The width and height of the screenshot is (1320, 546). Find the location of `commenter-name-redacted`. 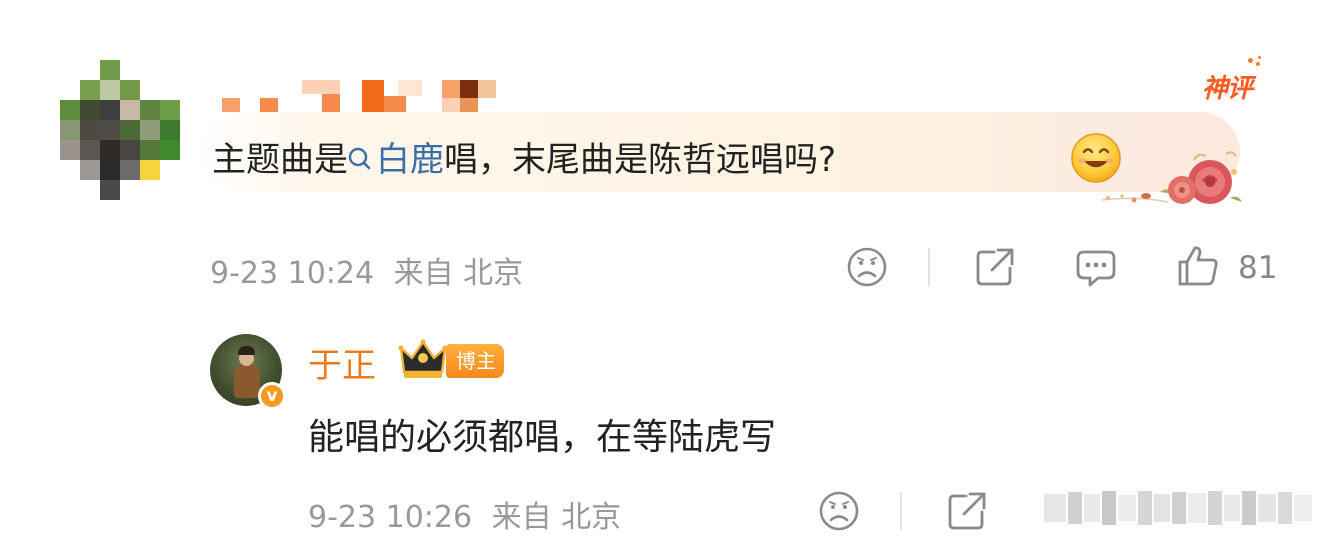

commenter-name-redacted is located at coordinates (363, 95).